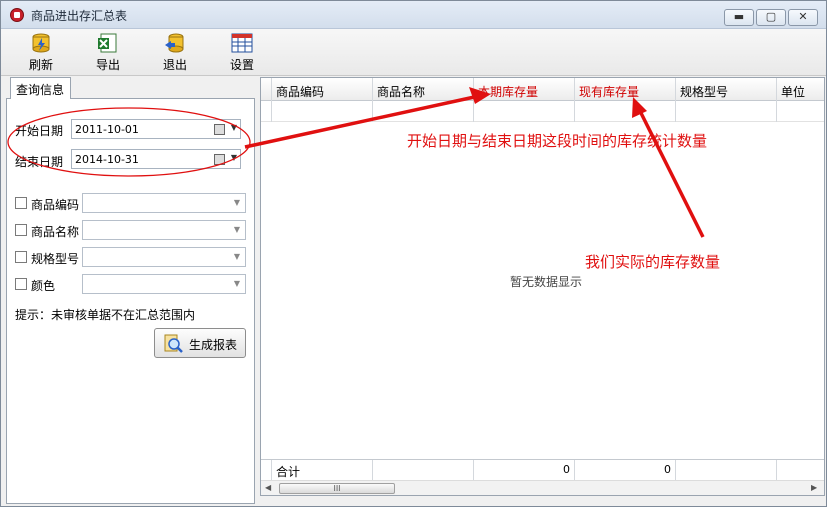 The width and height of the screenshot is (827, 507). What do you see at coordinates (653, 262) in the screenshot?
I see `current-stock-annotation: 我们实际的库存数量` at bounding box center [653, 262].